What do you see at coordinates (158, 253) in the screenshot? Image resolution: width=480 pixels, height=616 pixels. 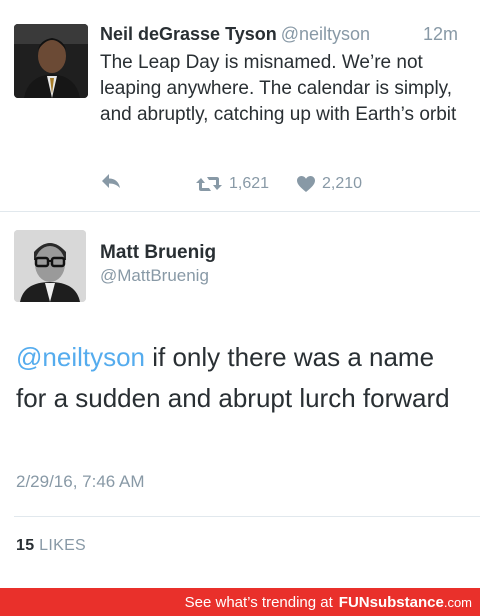 I see `reply-author-name: Matt Bruenig` at bounding box center [158, 253].